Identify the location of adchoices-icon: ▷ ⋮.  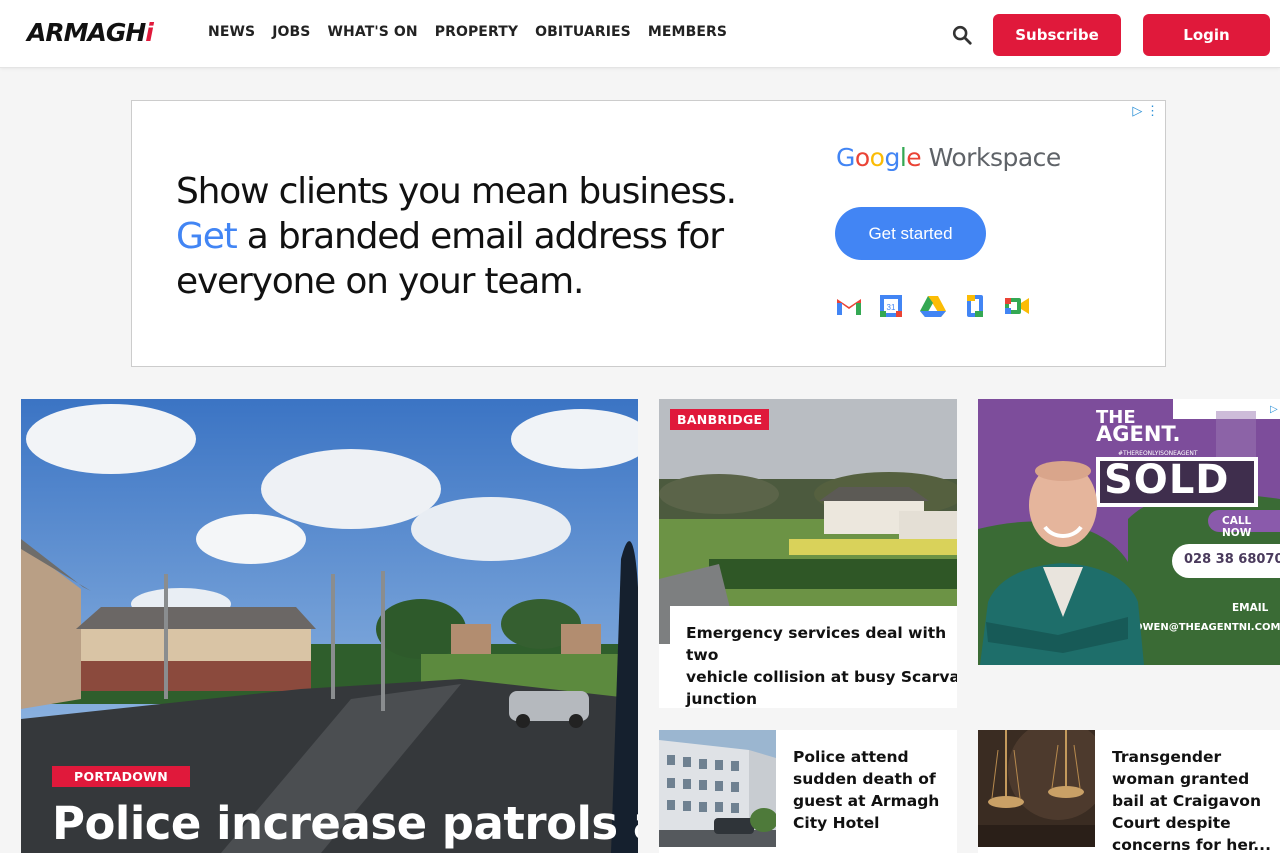
(1145, 111).